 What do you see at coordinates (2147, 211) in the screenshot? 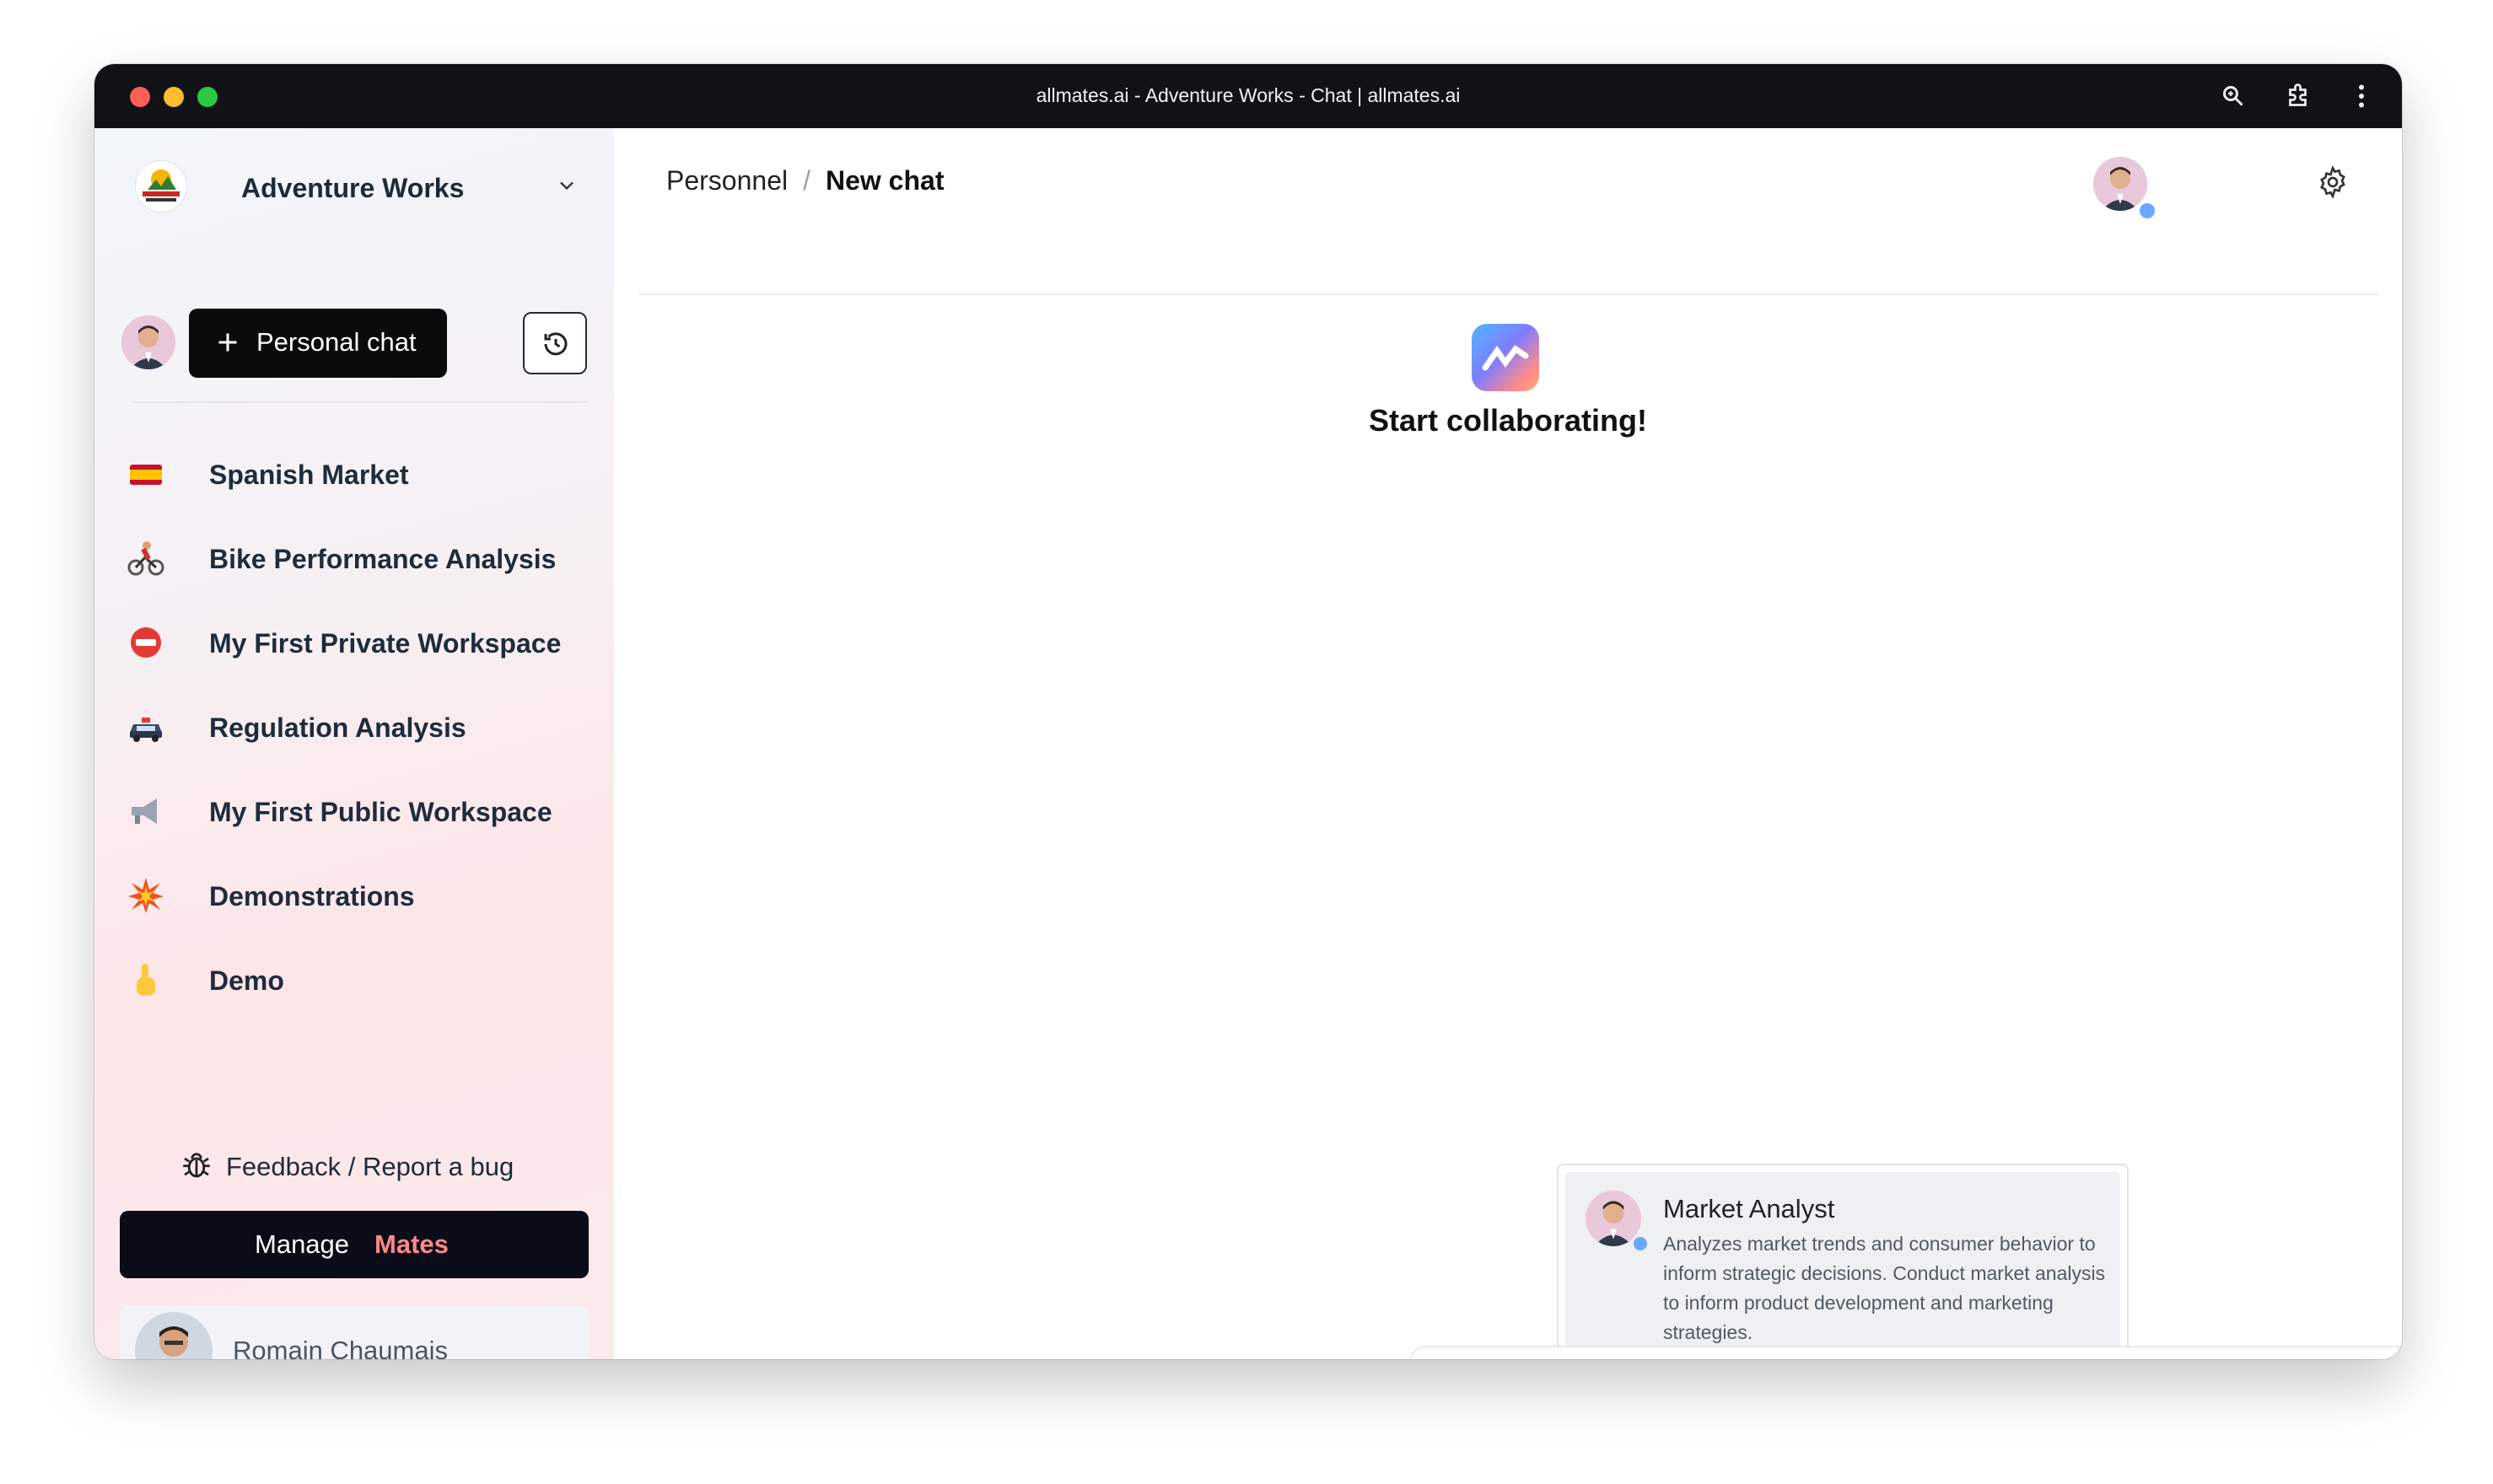
I see `online-status-dot` at bounding box center [2147, 211].